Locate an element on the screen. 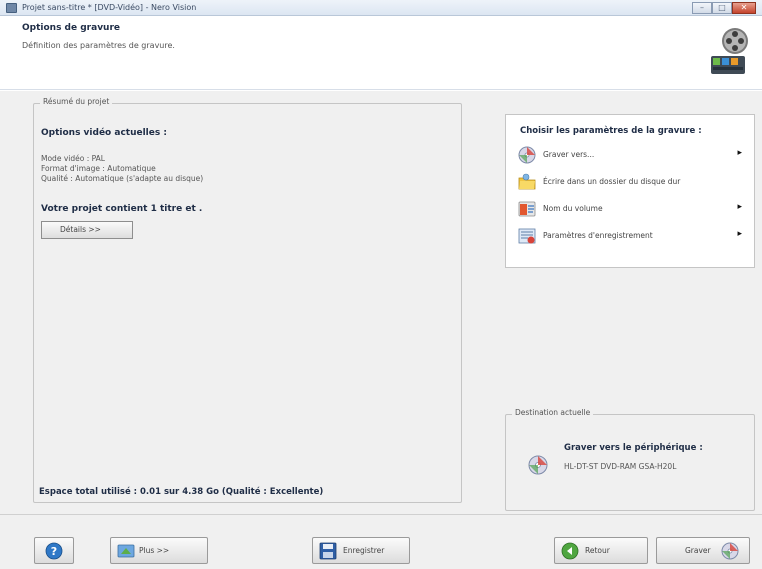 The image size is (762, 569). volume-name-arrow-icon: ▸ is located at coordinates (739, 207).